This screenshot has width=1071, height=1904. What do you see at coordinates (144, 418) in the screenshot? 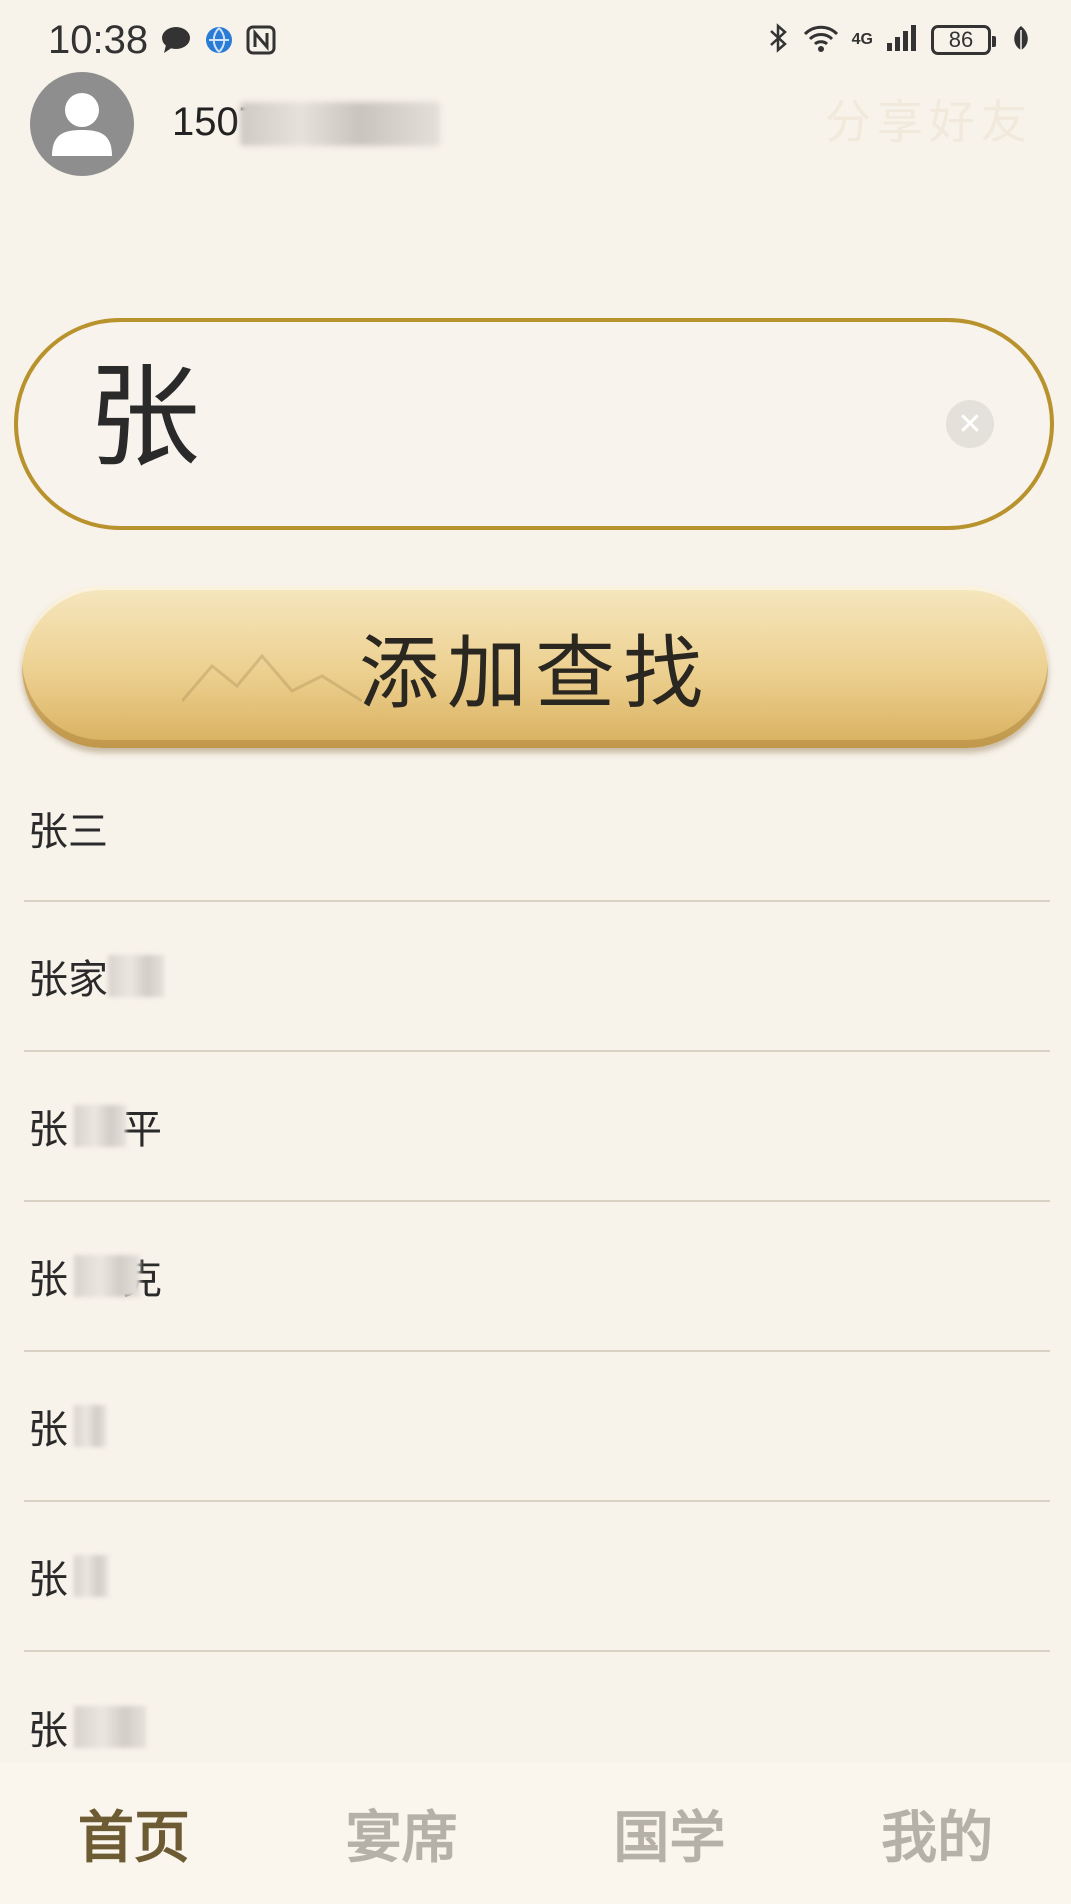
I see `search-input-value: 张` at bounding box center [144, 418].